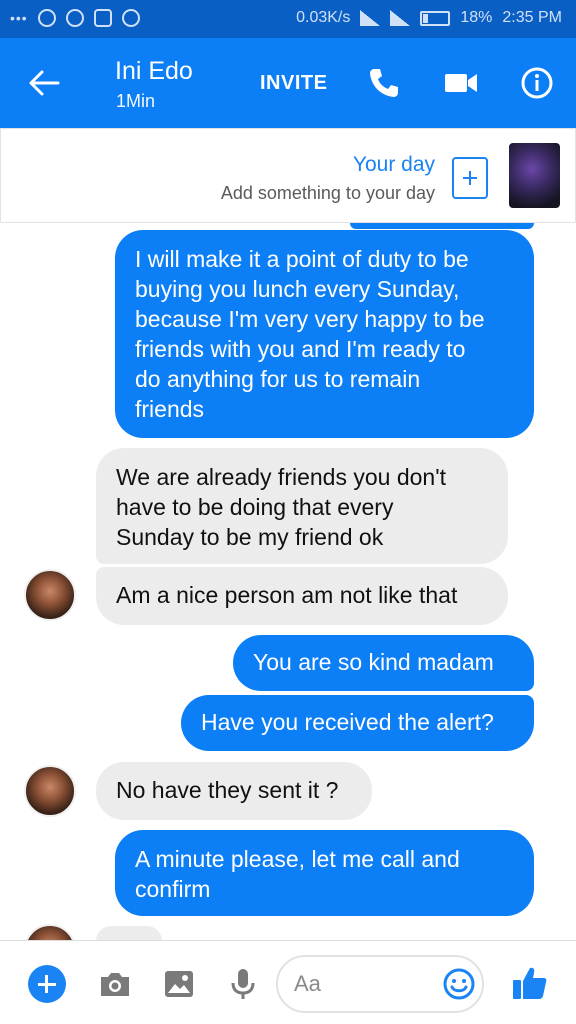 The image size is (576, 1024). I want to click on network-speed: 0.03K/s, so click(323, 17).